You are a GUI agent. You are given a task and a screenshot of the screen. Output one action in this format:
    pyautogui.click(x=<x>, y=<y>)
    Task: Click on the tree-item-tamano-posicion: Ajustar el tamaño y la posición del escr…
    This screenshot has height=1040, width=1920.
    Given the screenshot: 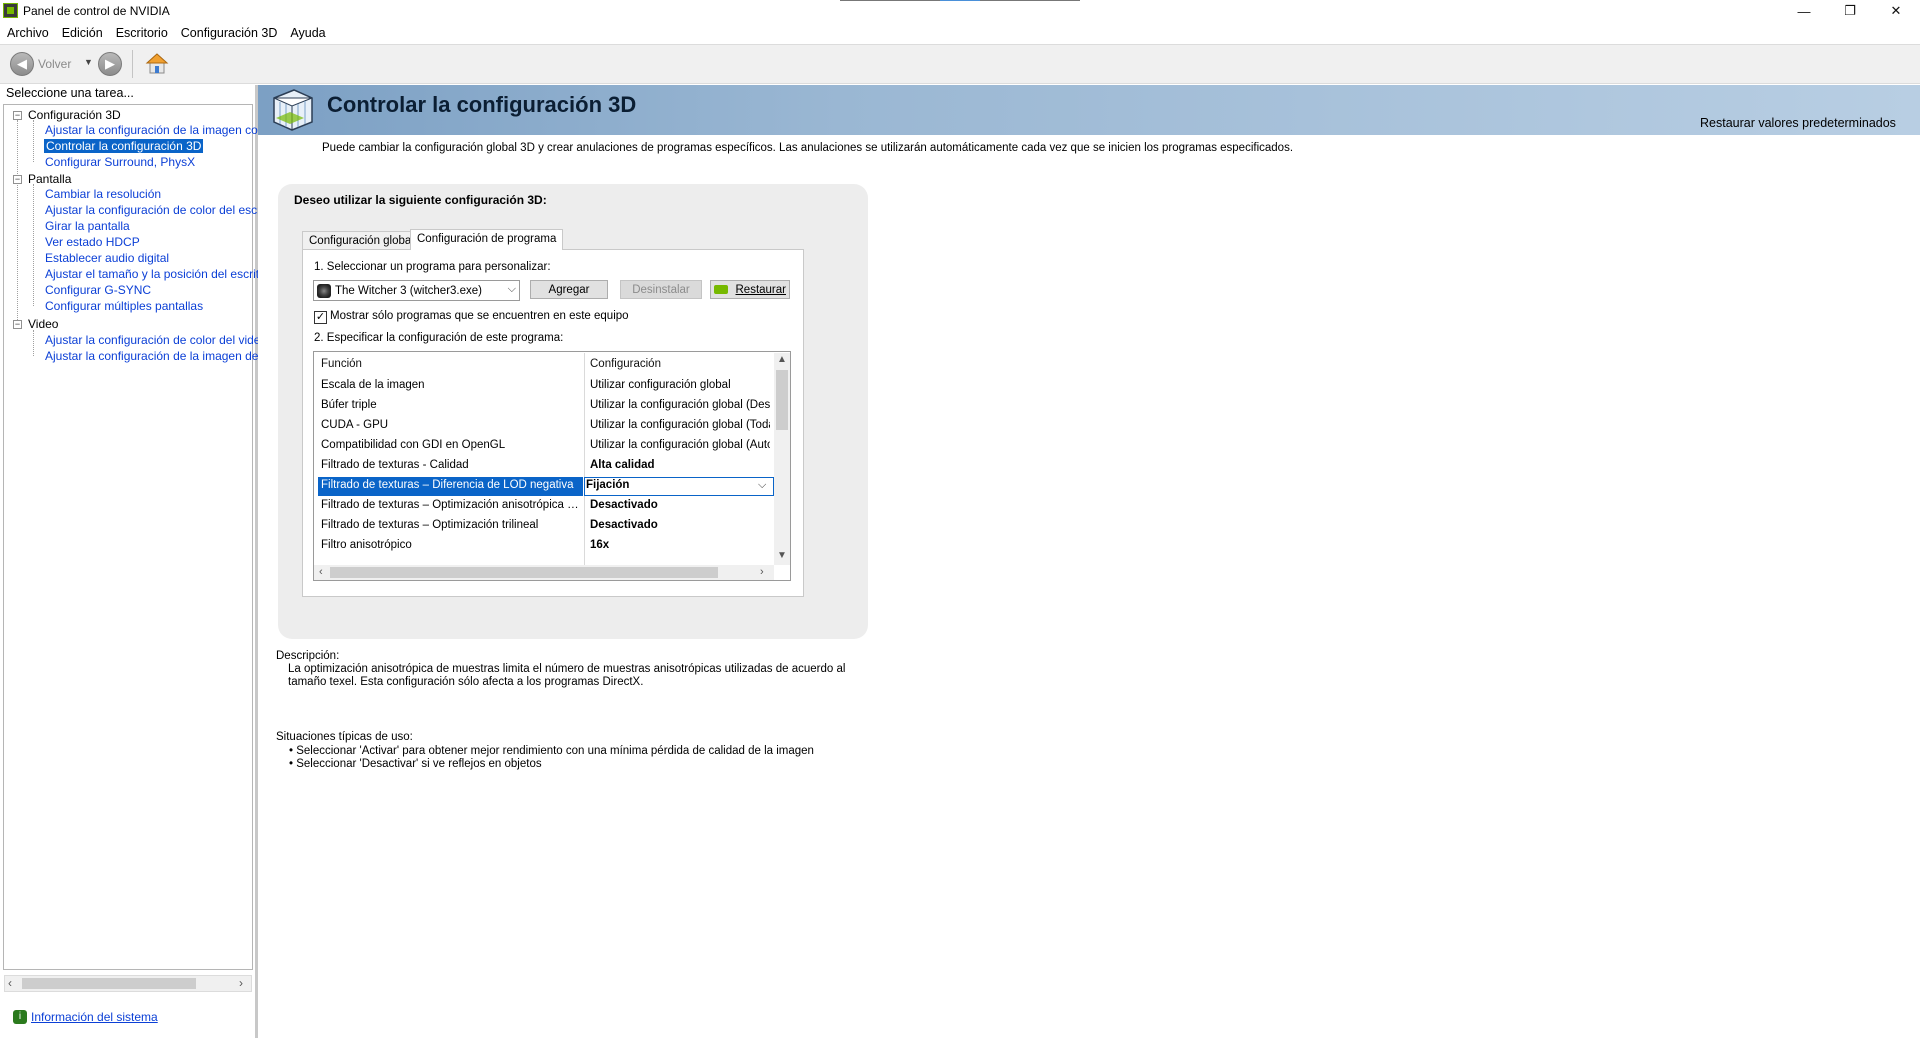 What is the action you would take?
    pyautogui.click(x=158, y=274)
    